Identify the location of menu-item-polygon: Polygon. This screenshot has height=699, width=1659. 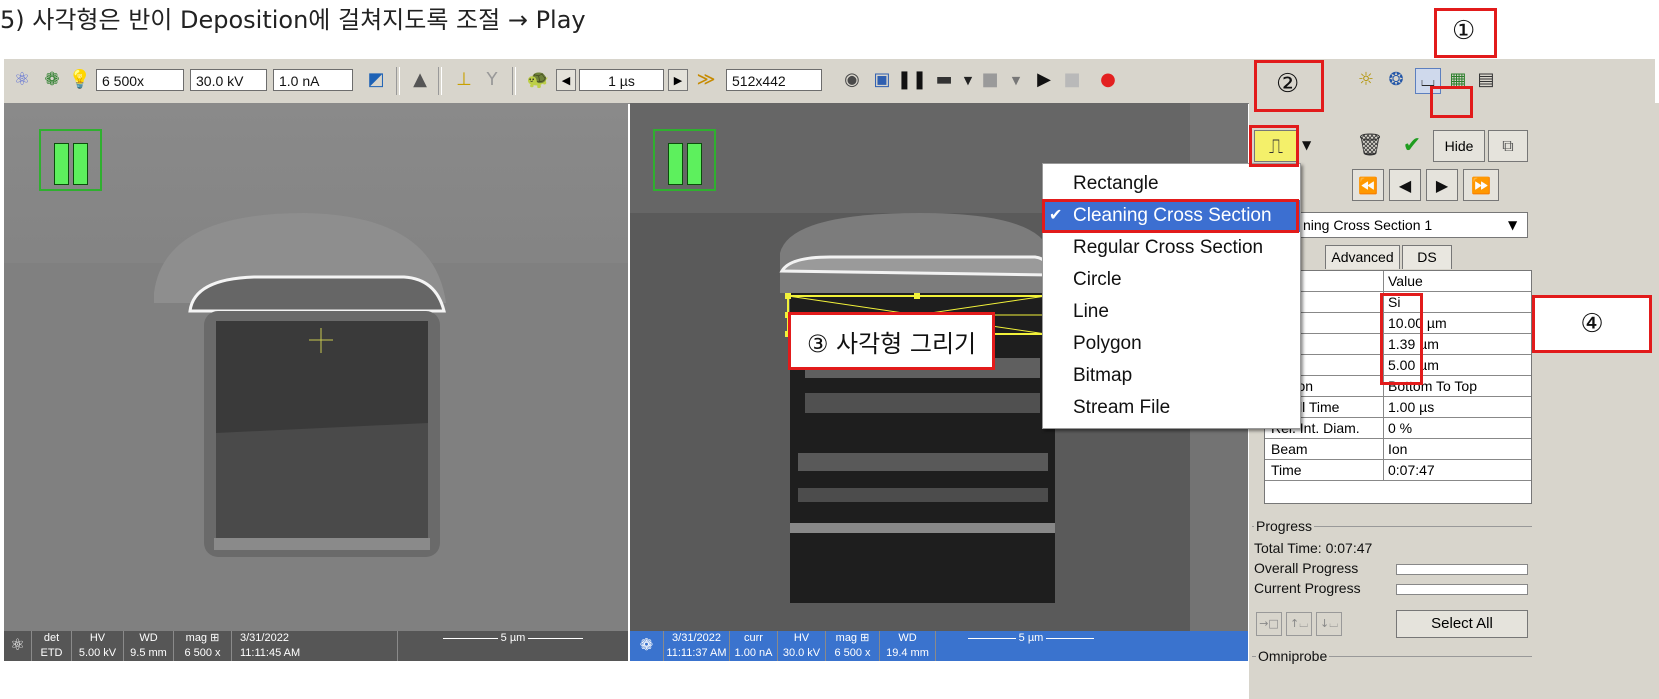
(1171, 344).